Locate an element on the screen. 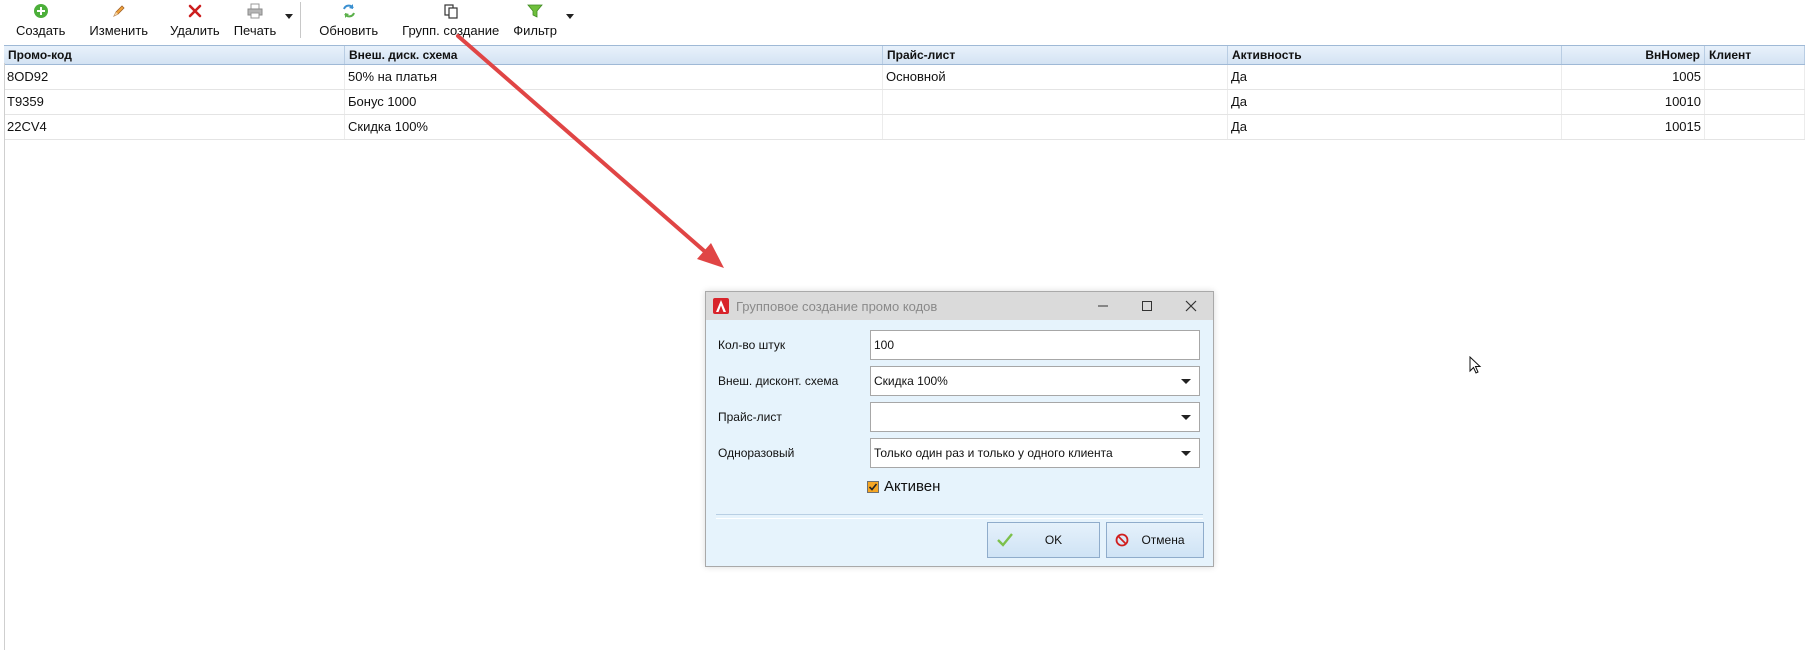 The width and height of the screenshot is (1805, 650). maximize-button is located at coordinates (1147, 306).